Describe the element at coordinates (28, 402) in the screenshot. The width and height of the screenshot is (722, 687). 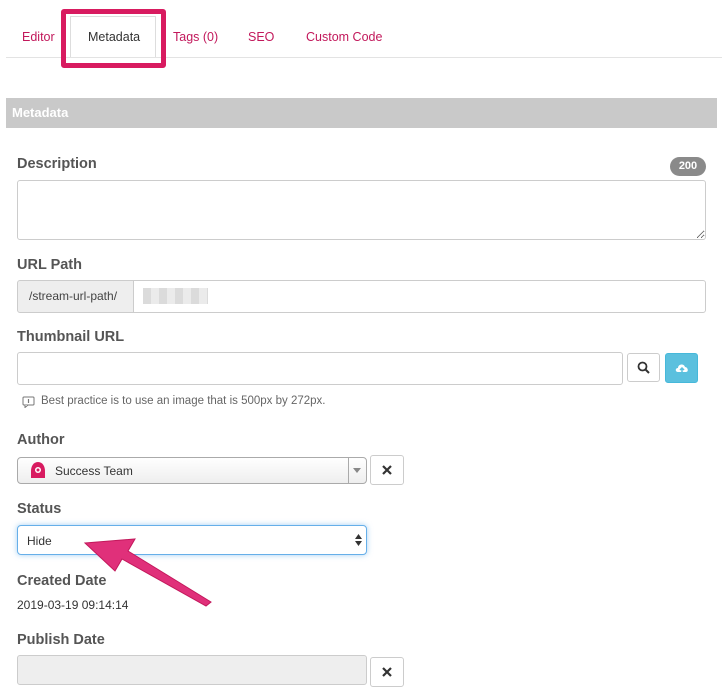
I see `info-icon` at that location.